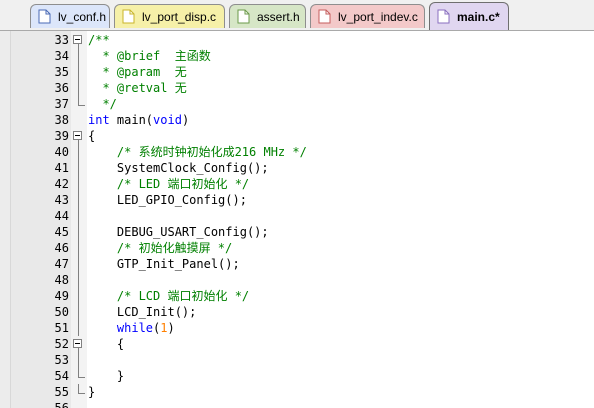  Describe the element at coordinates (61, 136) in the screenshot. I see `line-number: 39` at that location.